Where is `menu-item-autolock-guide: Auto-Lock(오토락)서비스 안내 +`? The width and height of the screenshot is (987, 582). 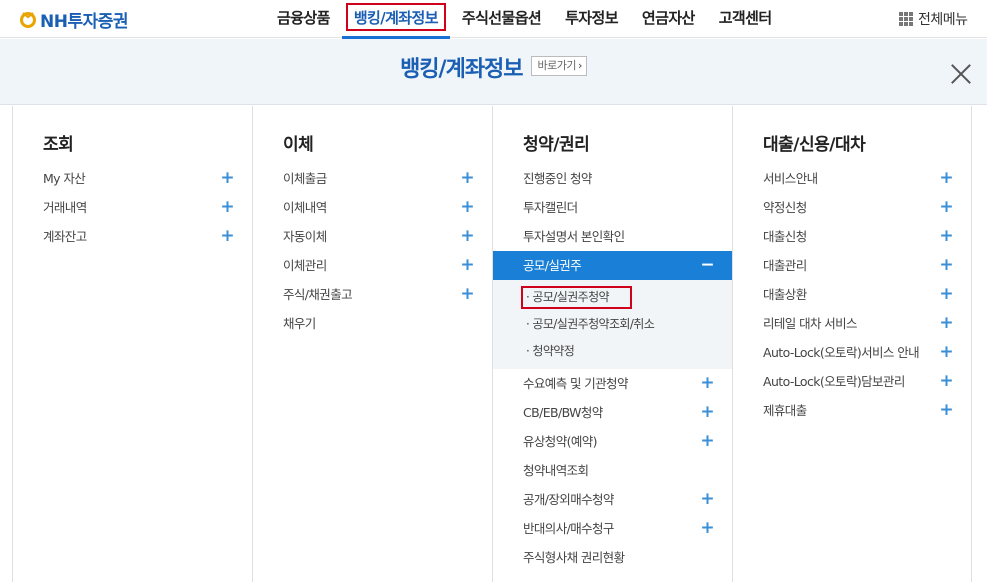 menu-item-autolock-guide: Auto-Lock(오토락)서비스 안내 + is located at coordinates (852, 352).